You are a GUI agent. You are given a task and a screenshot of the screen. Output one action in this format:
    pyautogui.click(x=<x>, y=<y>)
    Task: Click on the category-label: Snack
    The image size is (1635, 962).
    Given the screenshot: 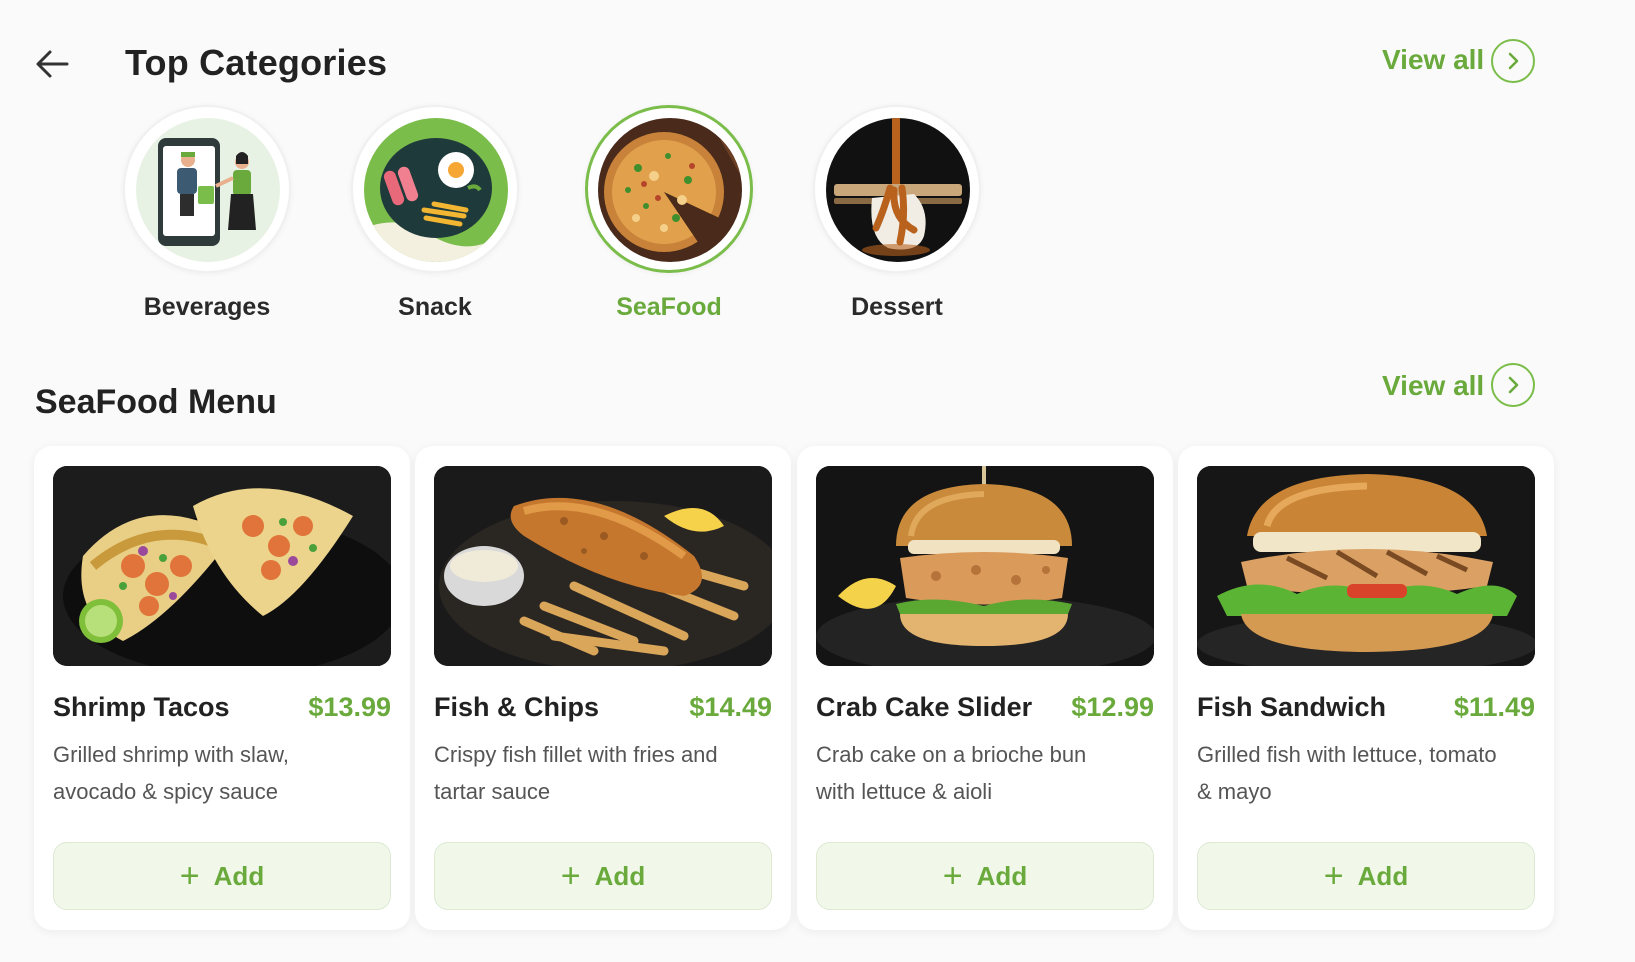 What is the action you would take?
    pyautogui.click(x=435, y=307)
    